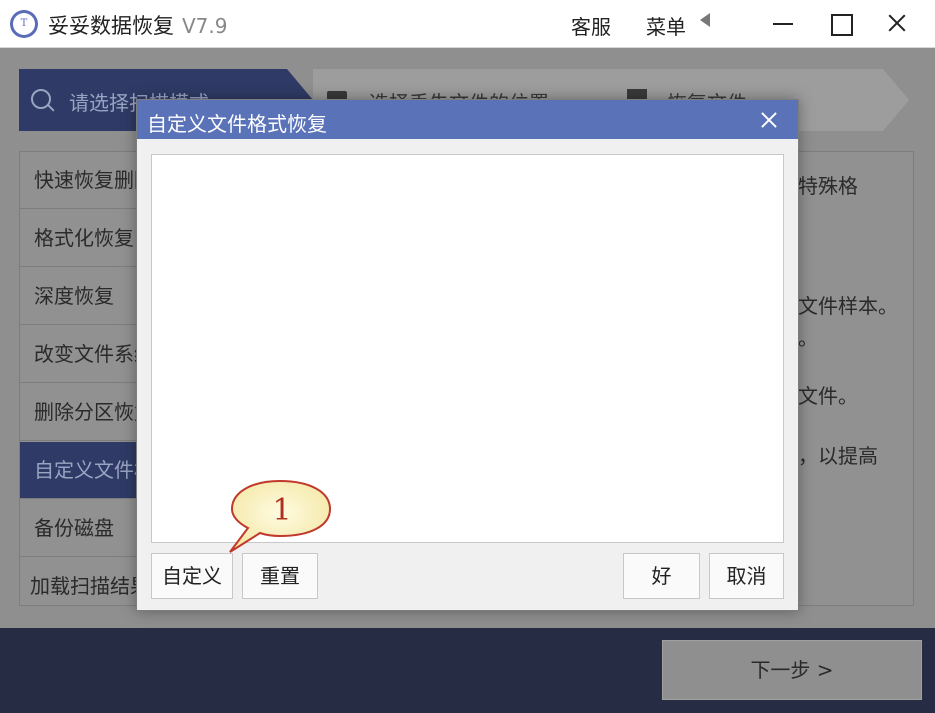 The width and height of the screenshot is (935, 713). What do you see at coordinates (41, 99) in the screenshot?
I see `search-icon` at bounding box center [41, 99].